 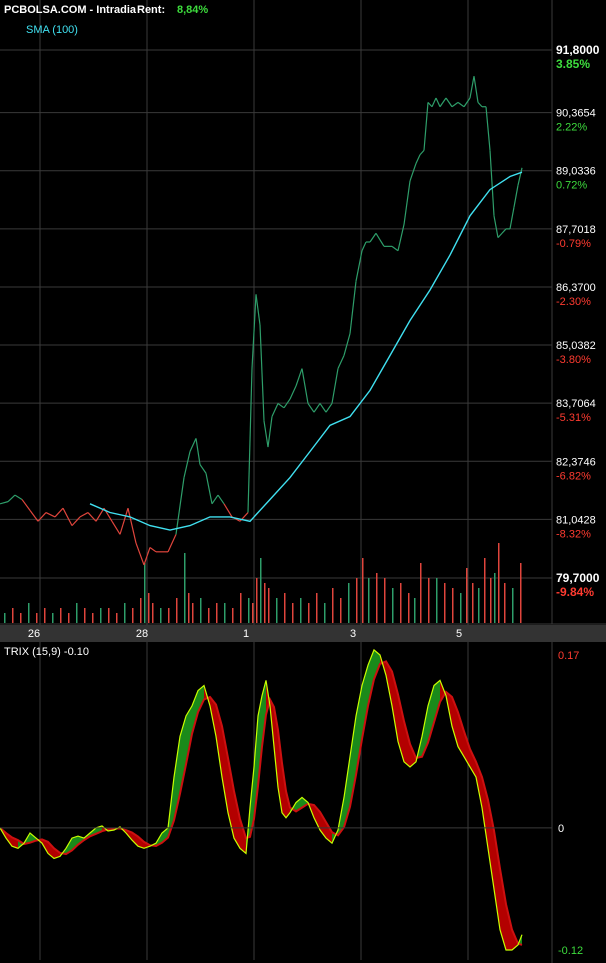 I want to click on pct-tick-label: -0.79%, so click(x=573, y=244).